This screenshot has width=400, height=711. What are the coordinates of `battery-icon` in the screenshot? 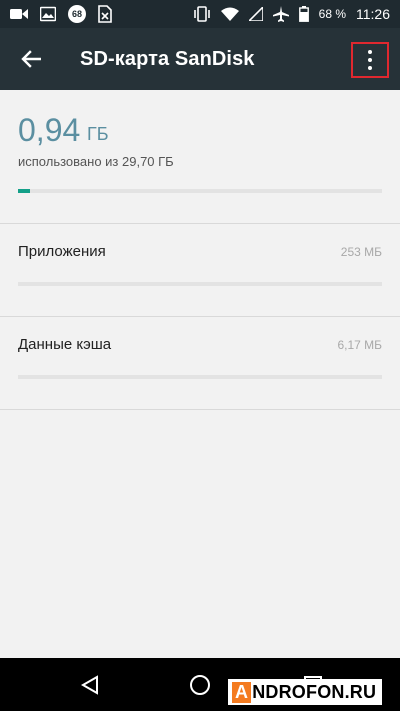 It's located at (303, 14).